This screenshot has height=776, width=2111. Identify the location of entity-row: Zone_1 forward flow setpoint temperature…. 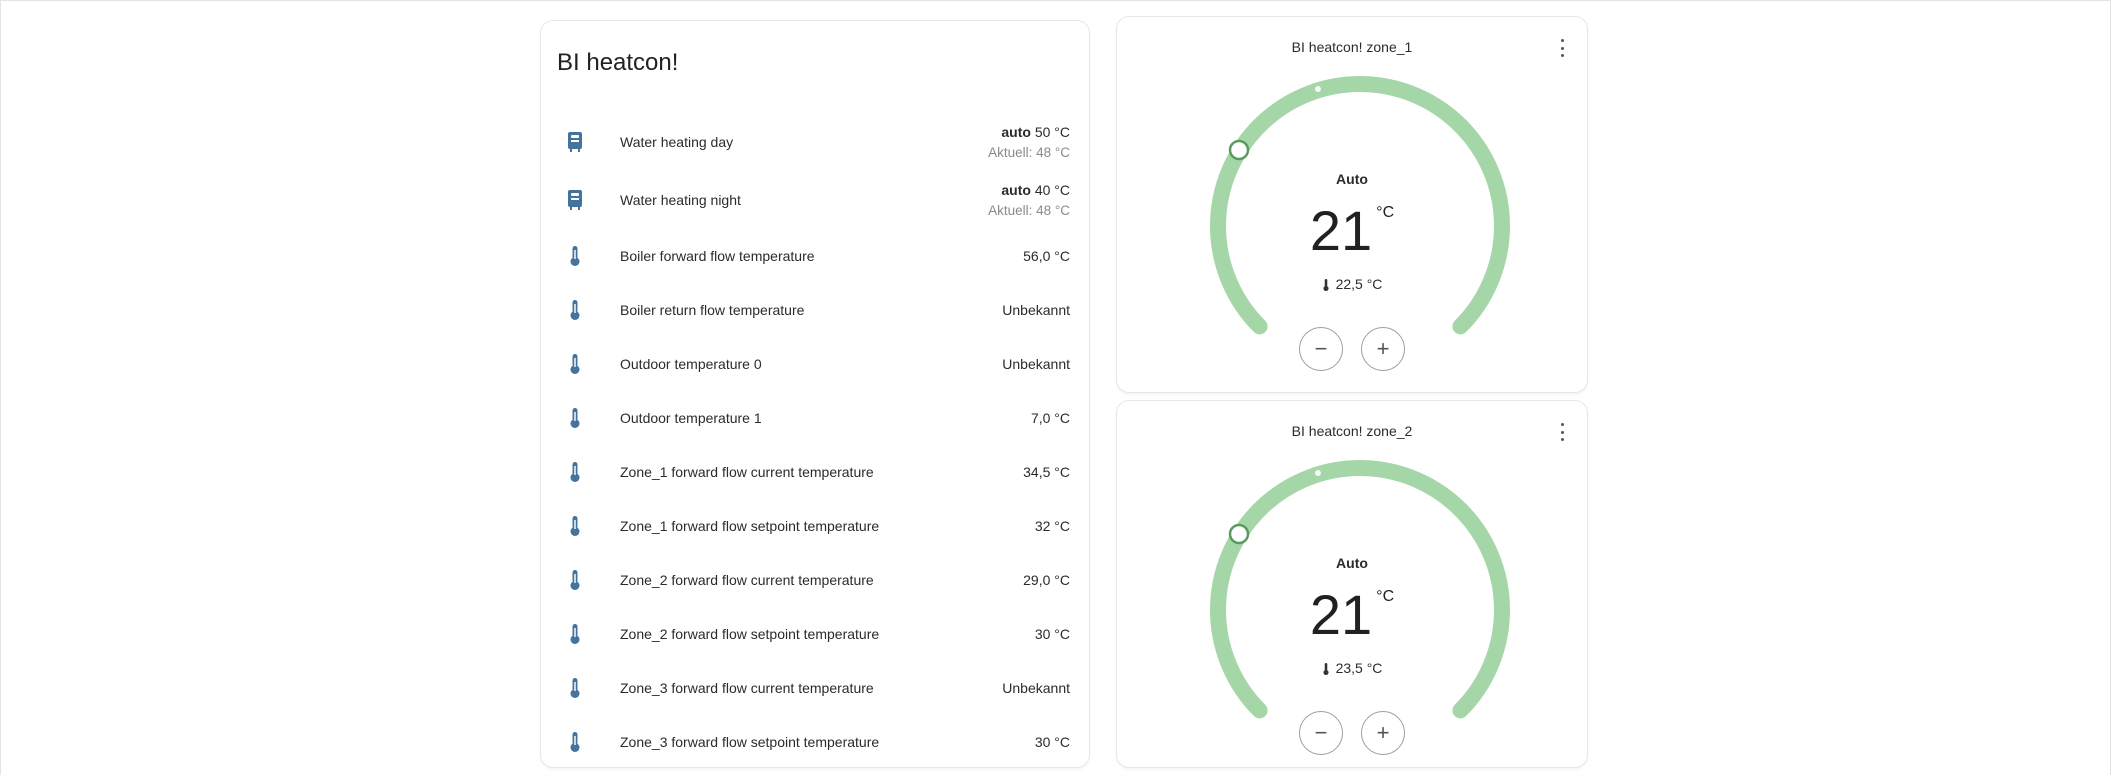
(815, 526).